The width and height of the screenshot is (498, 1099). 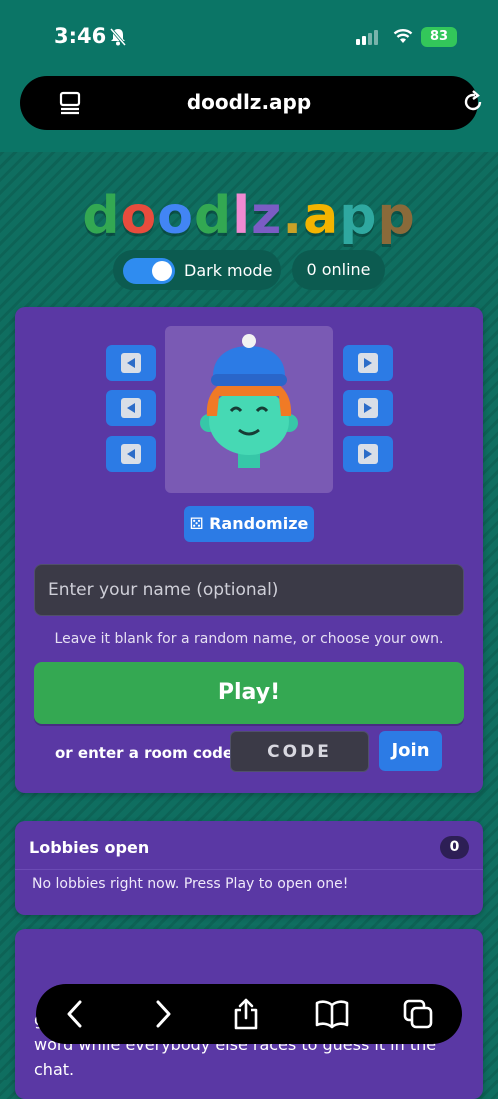 I want to click on address-bar: doodlz.app, so click(x=251, y=103).